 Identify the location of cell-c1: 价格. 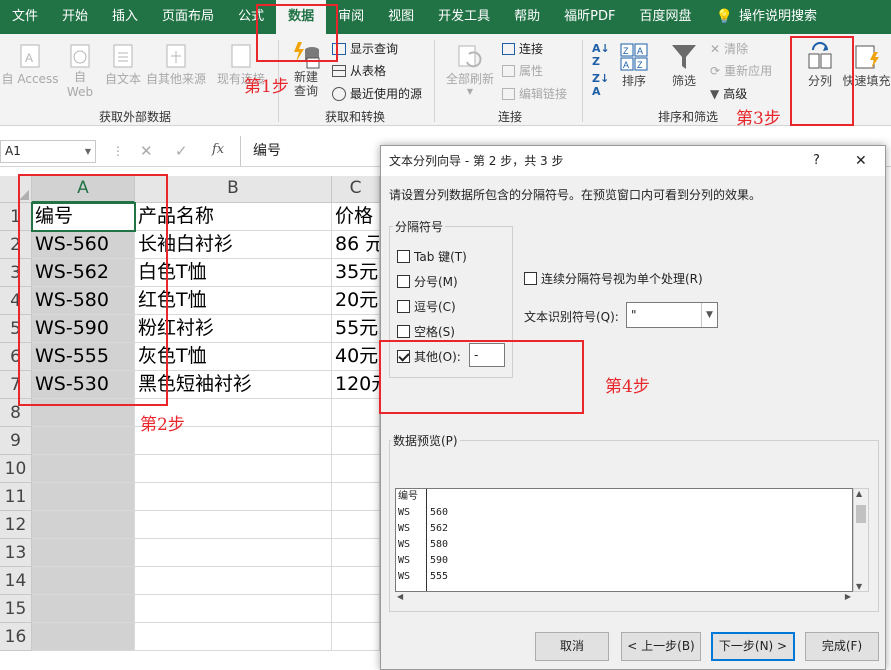
(356, 217).